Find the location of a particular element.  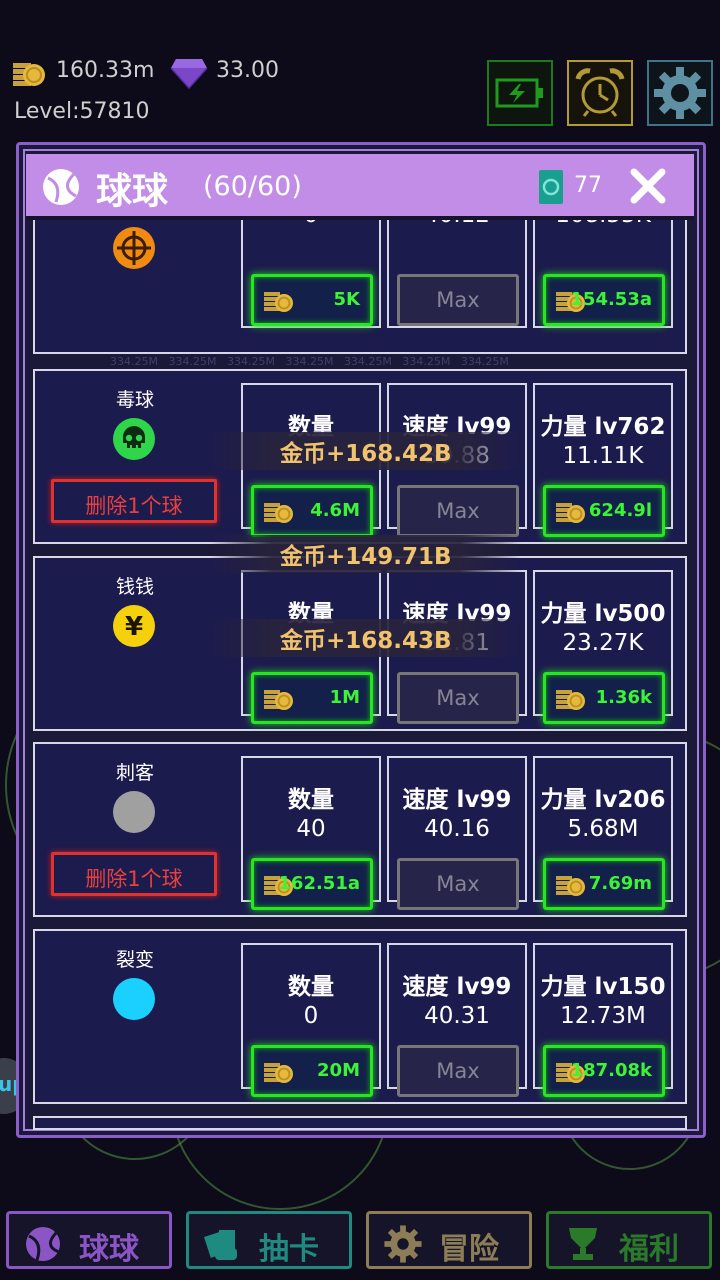

power-value: 11.11K is located at coordinates (603, 456).